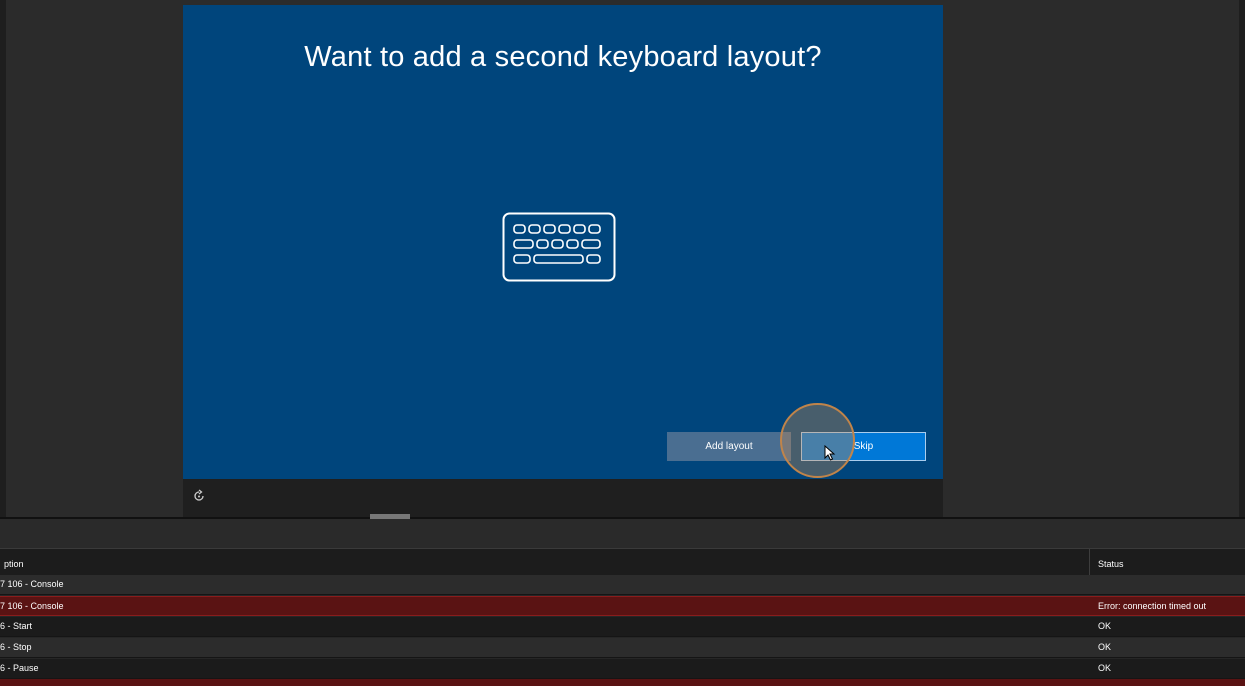 This screenshot has height=686, width=1245. Describe the element at coordinates (16, 626) in the screenshot. I see `row-description: 6 - Start` at that location.